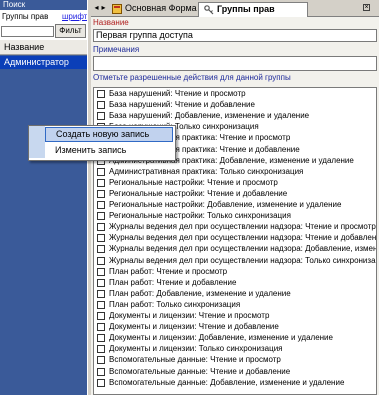  I want to click on tab-scroll-left-icon: ◂, so click(96, 8).